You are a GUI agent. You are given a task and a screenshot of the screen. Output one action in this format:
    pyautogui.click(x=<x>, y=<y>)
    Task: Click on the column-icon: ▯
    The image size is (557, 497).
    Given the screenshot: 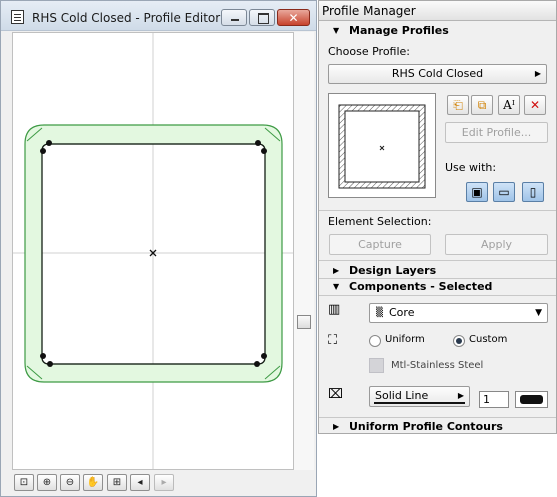 What is the action you would take?
    pyautogui.click(x=533, y=192)
    